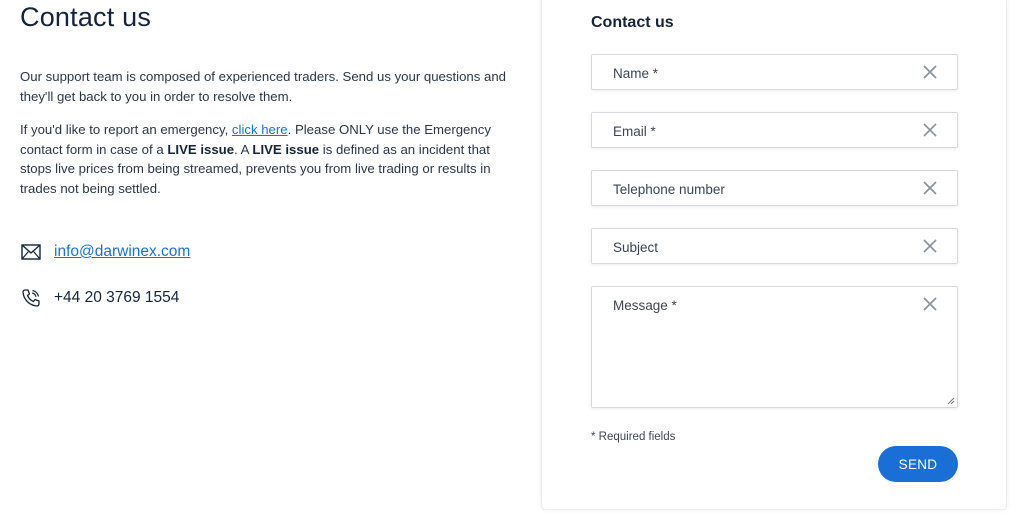 This screenshot has width=1024, height=516. What do you see at coordinates (774, 130) in the screenshot?
I see `email-field: Email *` at bounding box center [774, 130].